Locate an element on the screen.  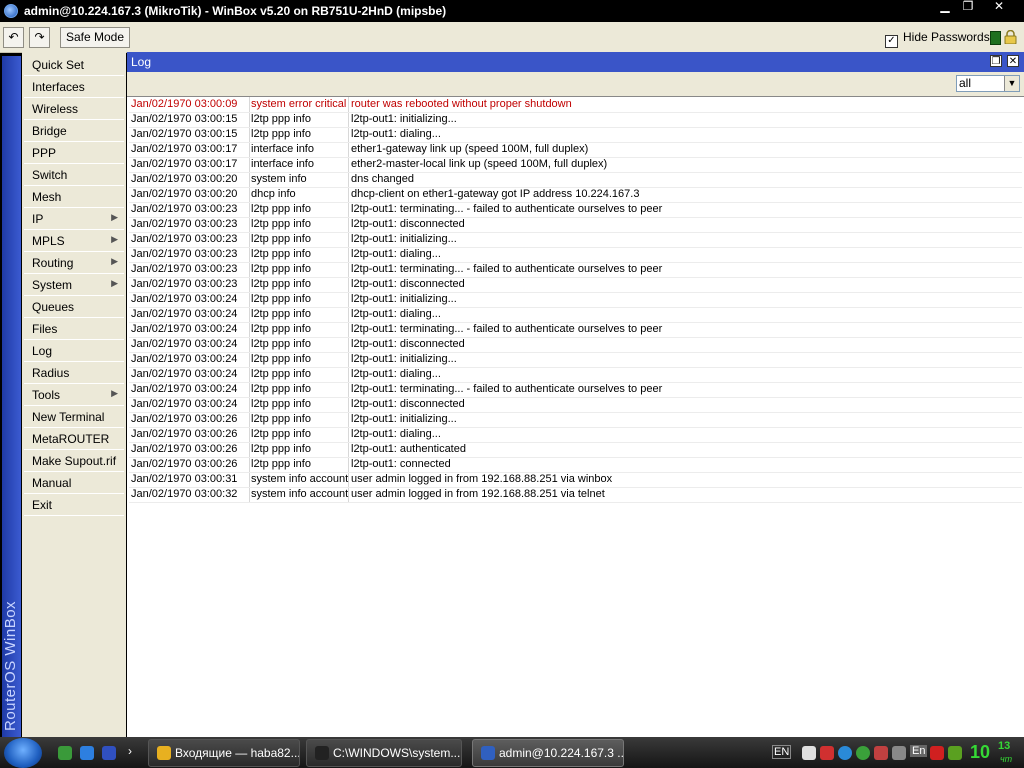
clock-hour: 10 is located at coordinates (980, 752).